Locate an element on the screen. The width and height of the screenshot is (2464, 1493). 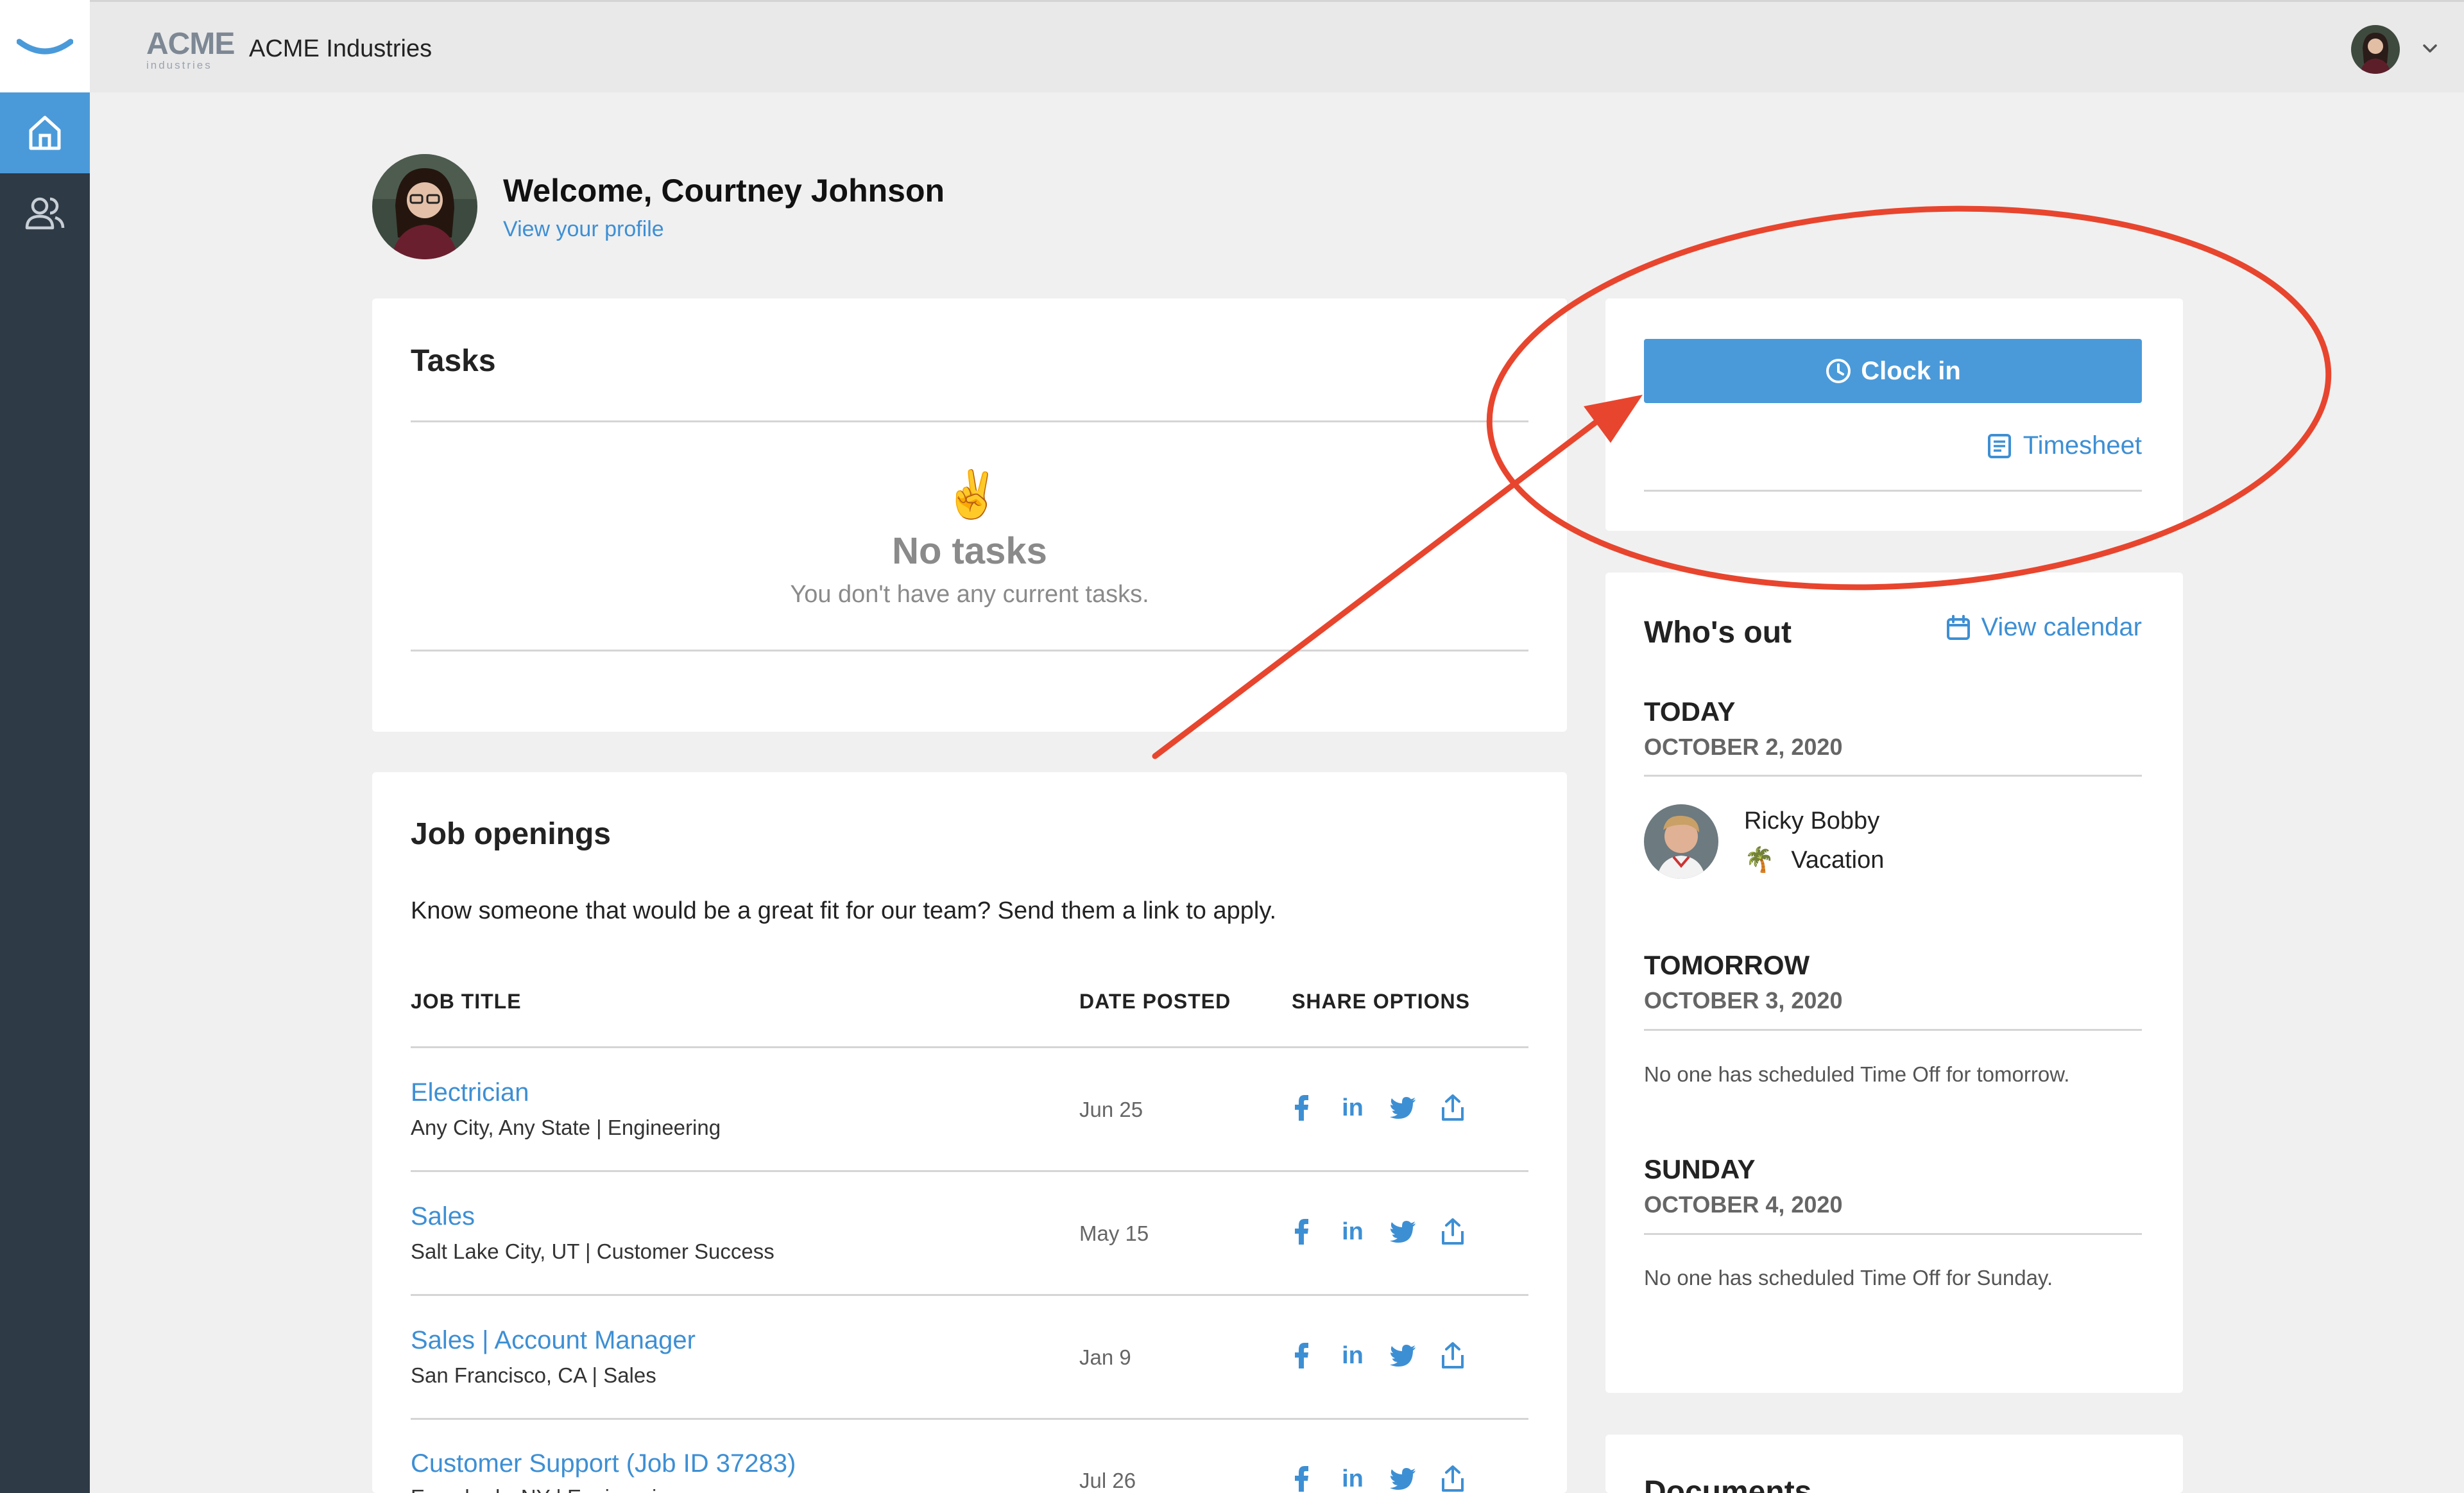
job-title-link: Electrician is located at coordinates (470, 1092).